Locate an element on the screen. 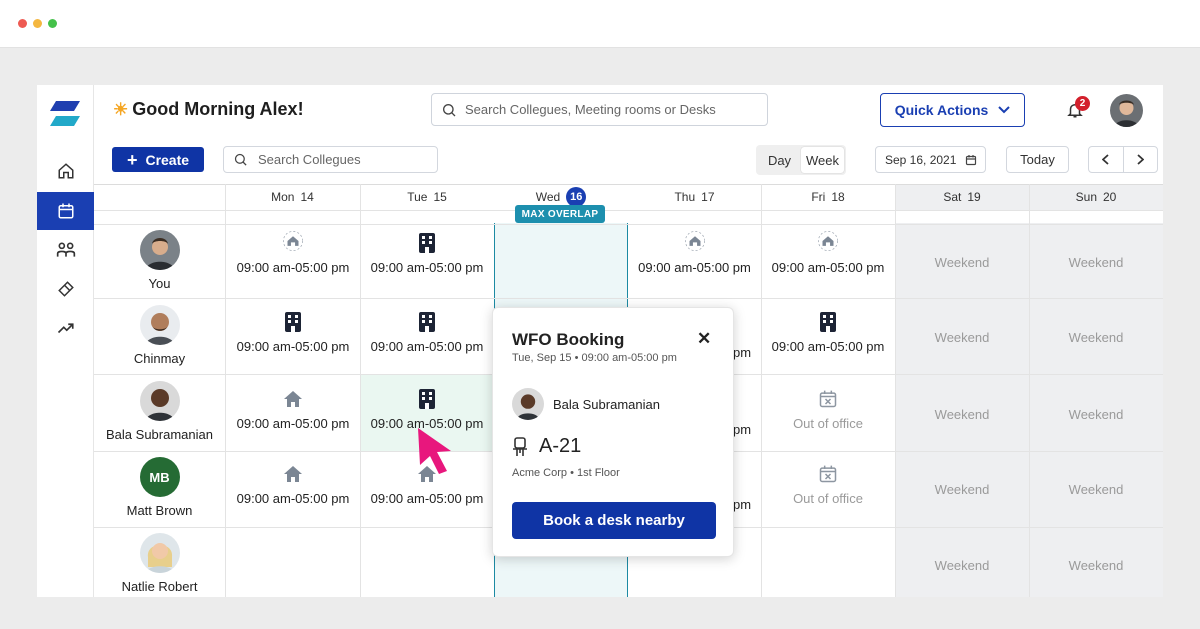  day-name: Mon is located at coordinates (283, 197).